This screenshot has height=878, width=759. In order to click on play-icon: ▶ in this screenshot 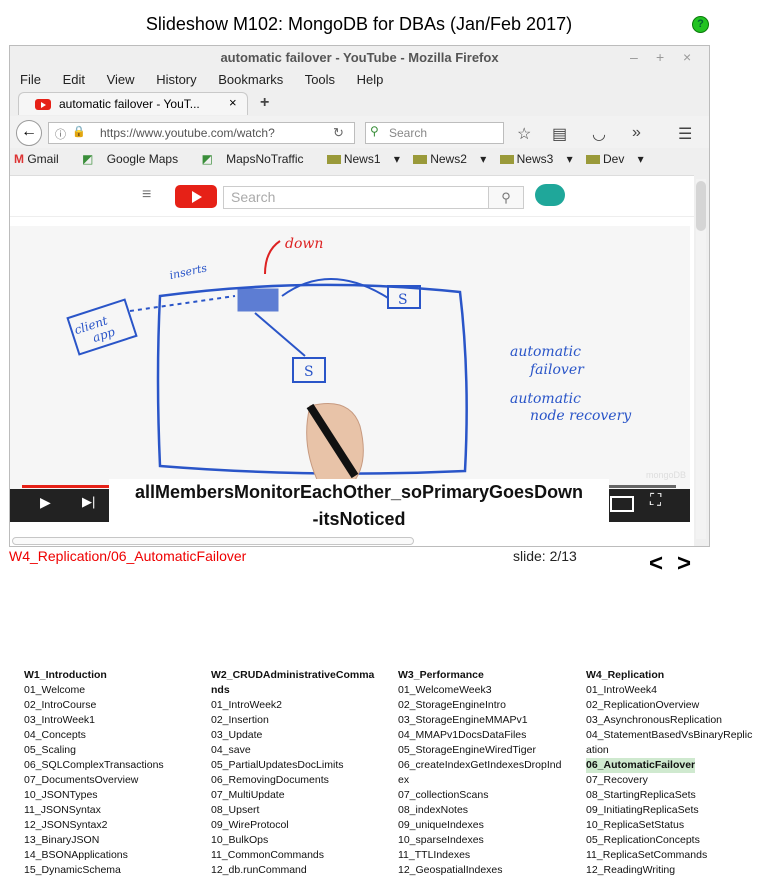, I will do `click(45, 502)`.